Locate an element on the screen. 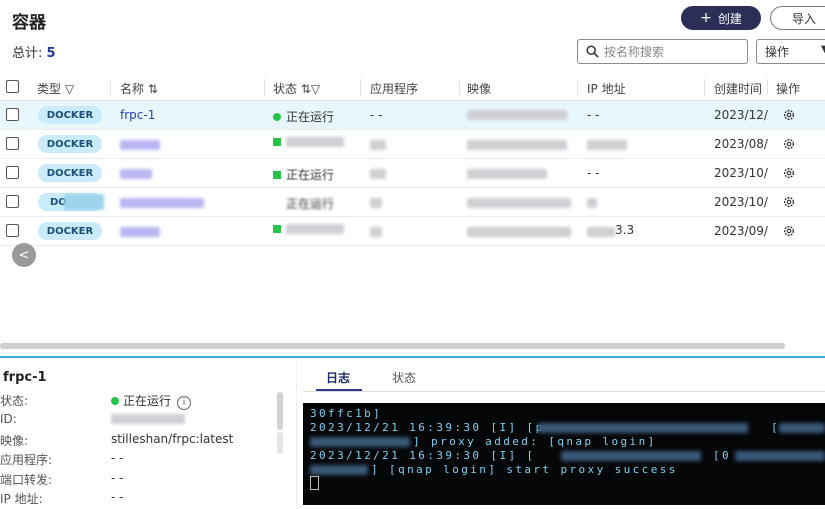 The height and width of the screenshot is (509, 825). detail-app: - - is located at coordinates (117, 458).